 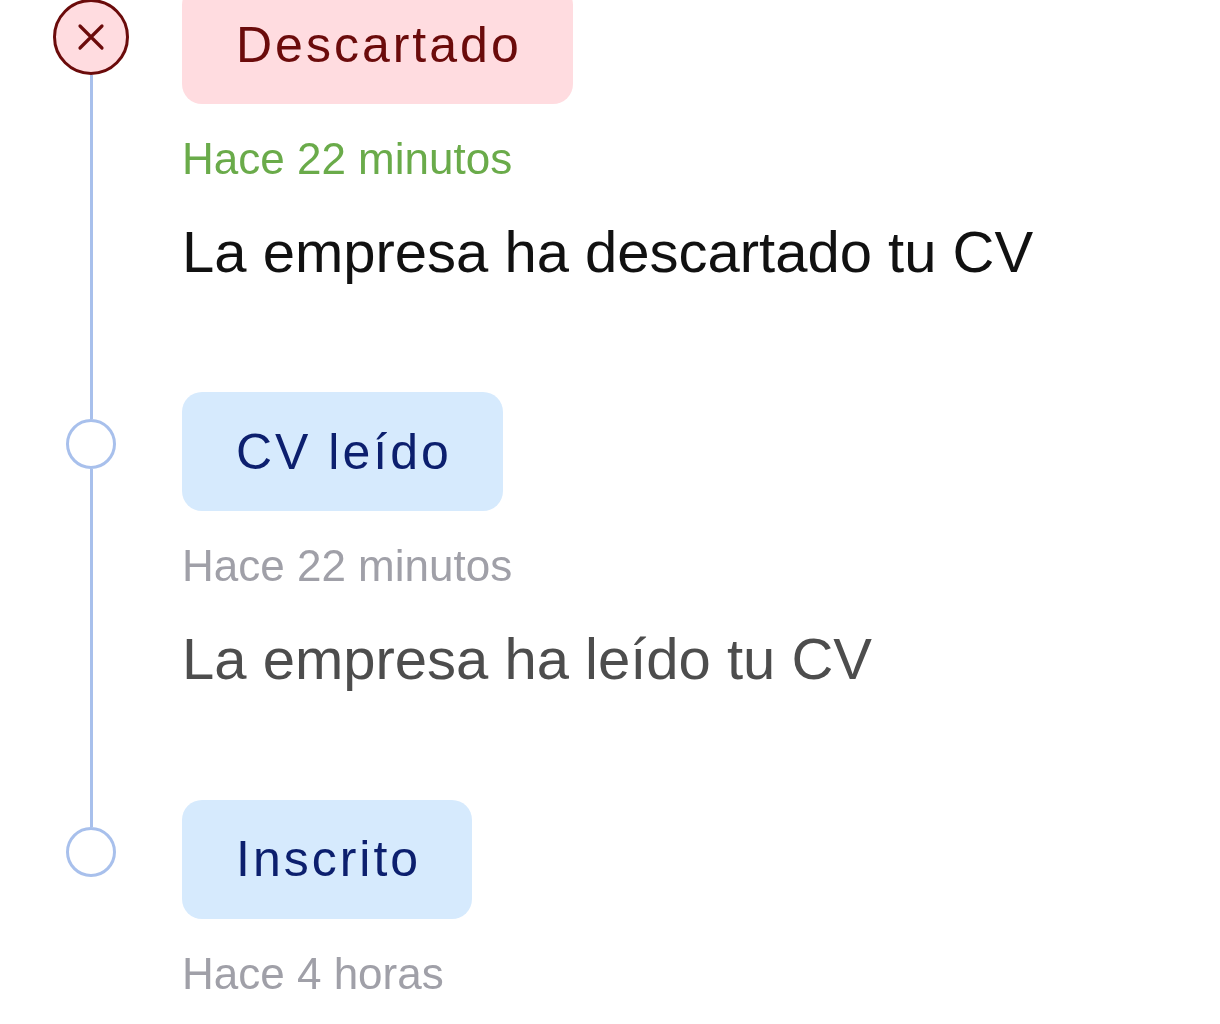 I want to click on status-tag: Inscrito, so click(x=327, y=859).